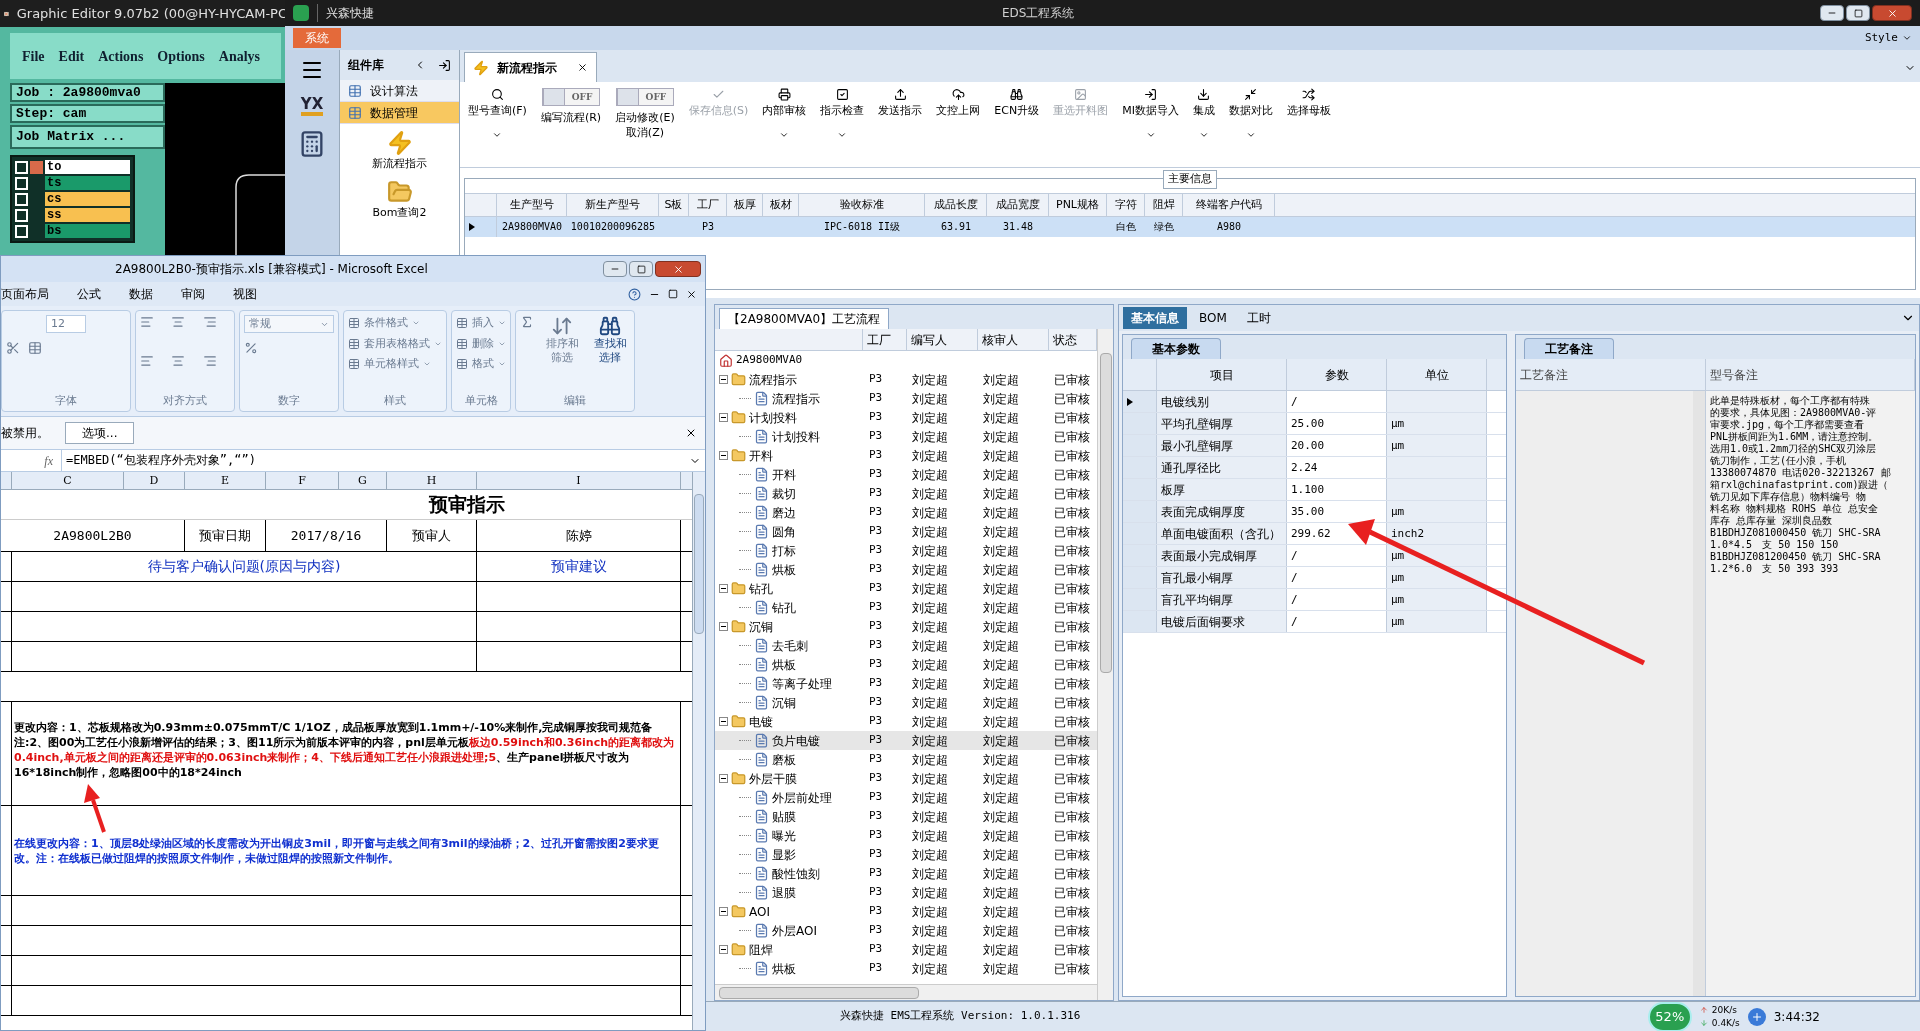 Image resolution: width=1920 pixels, height=1031 pixels. I want to click on toolbar-button: 文控上网, so click(958, 104).